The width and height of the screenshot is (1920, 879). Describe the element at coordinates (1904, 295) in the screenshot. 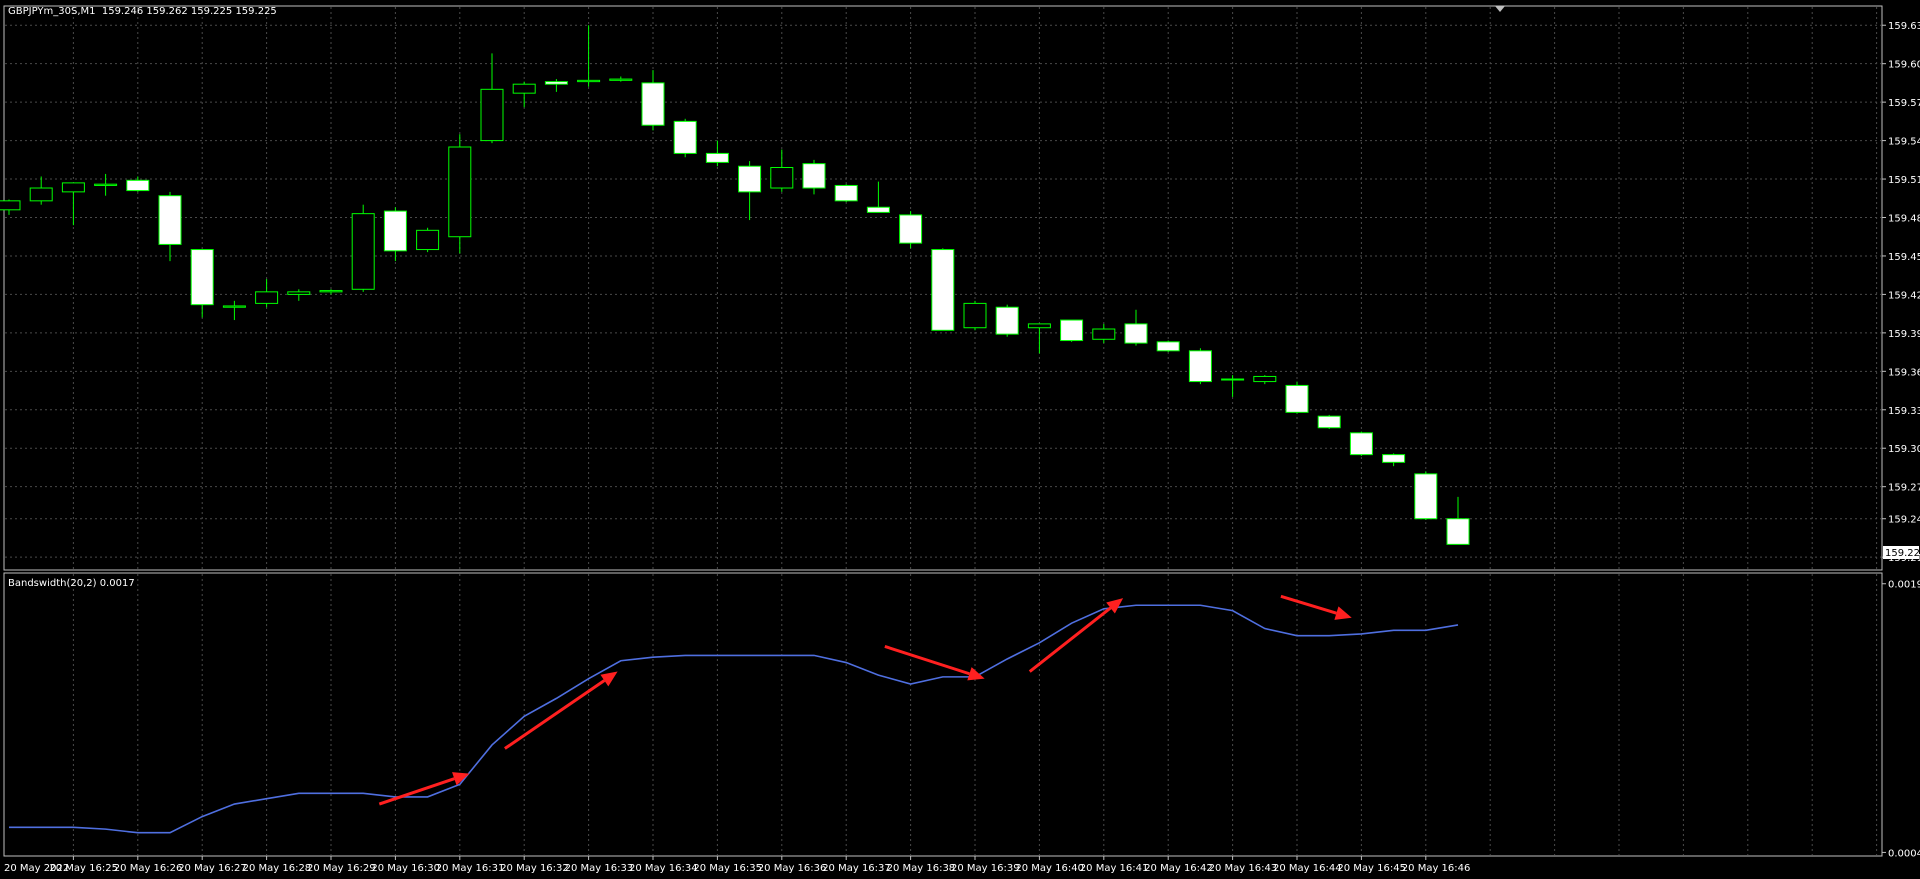

I see `price-tick-label: 159.420` at that location.